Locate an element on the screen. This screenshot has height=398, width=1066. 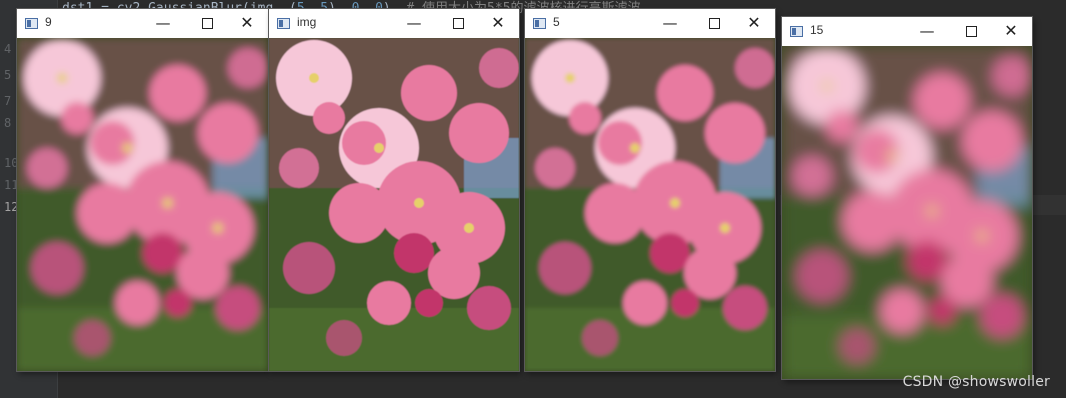
line-number: 12 is located at coordinates (11, 207).